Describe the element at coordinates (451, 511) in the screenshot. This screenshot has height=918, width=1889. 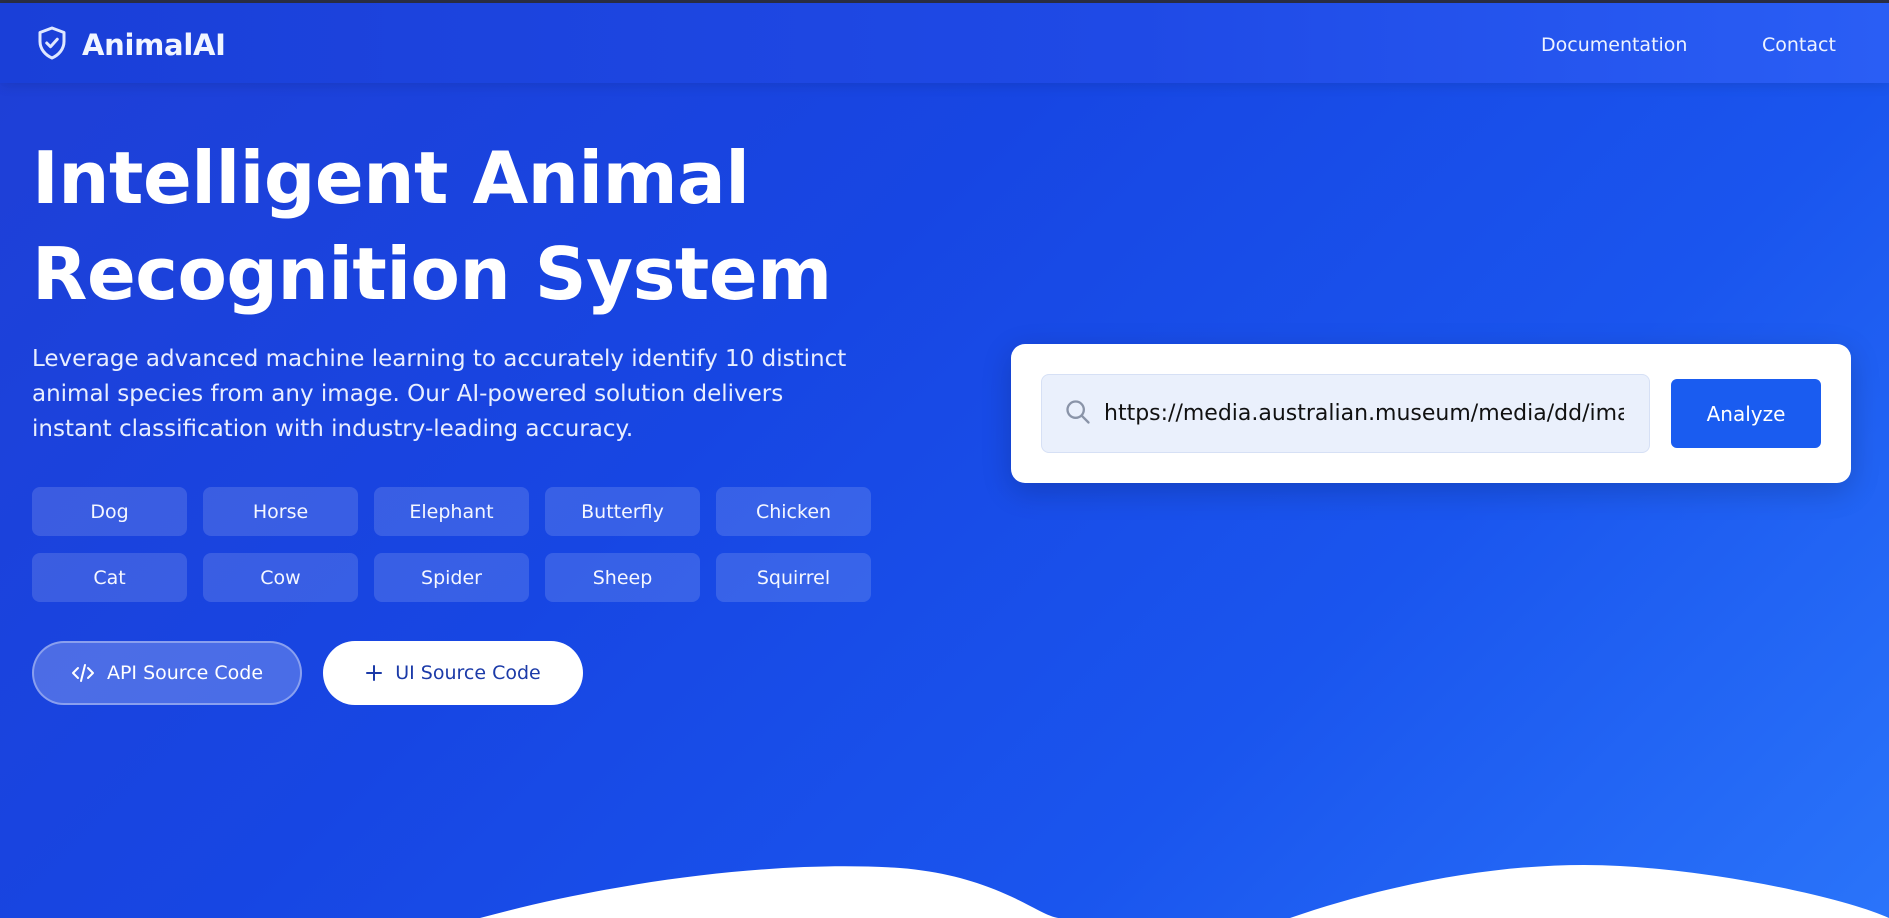
I see `animal-chip-elephant: Elephant` at that location.